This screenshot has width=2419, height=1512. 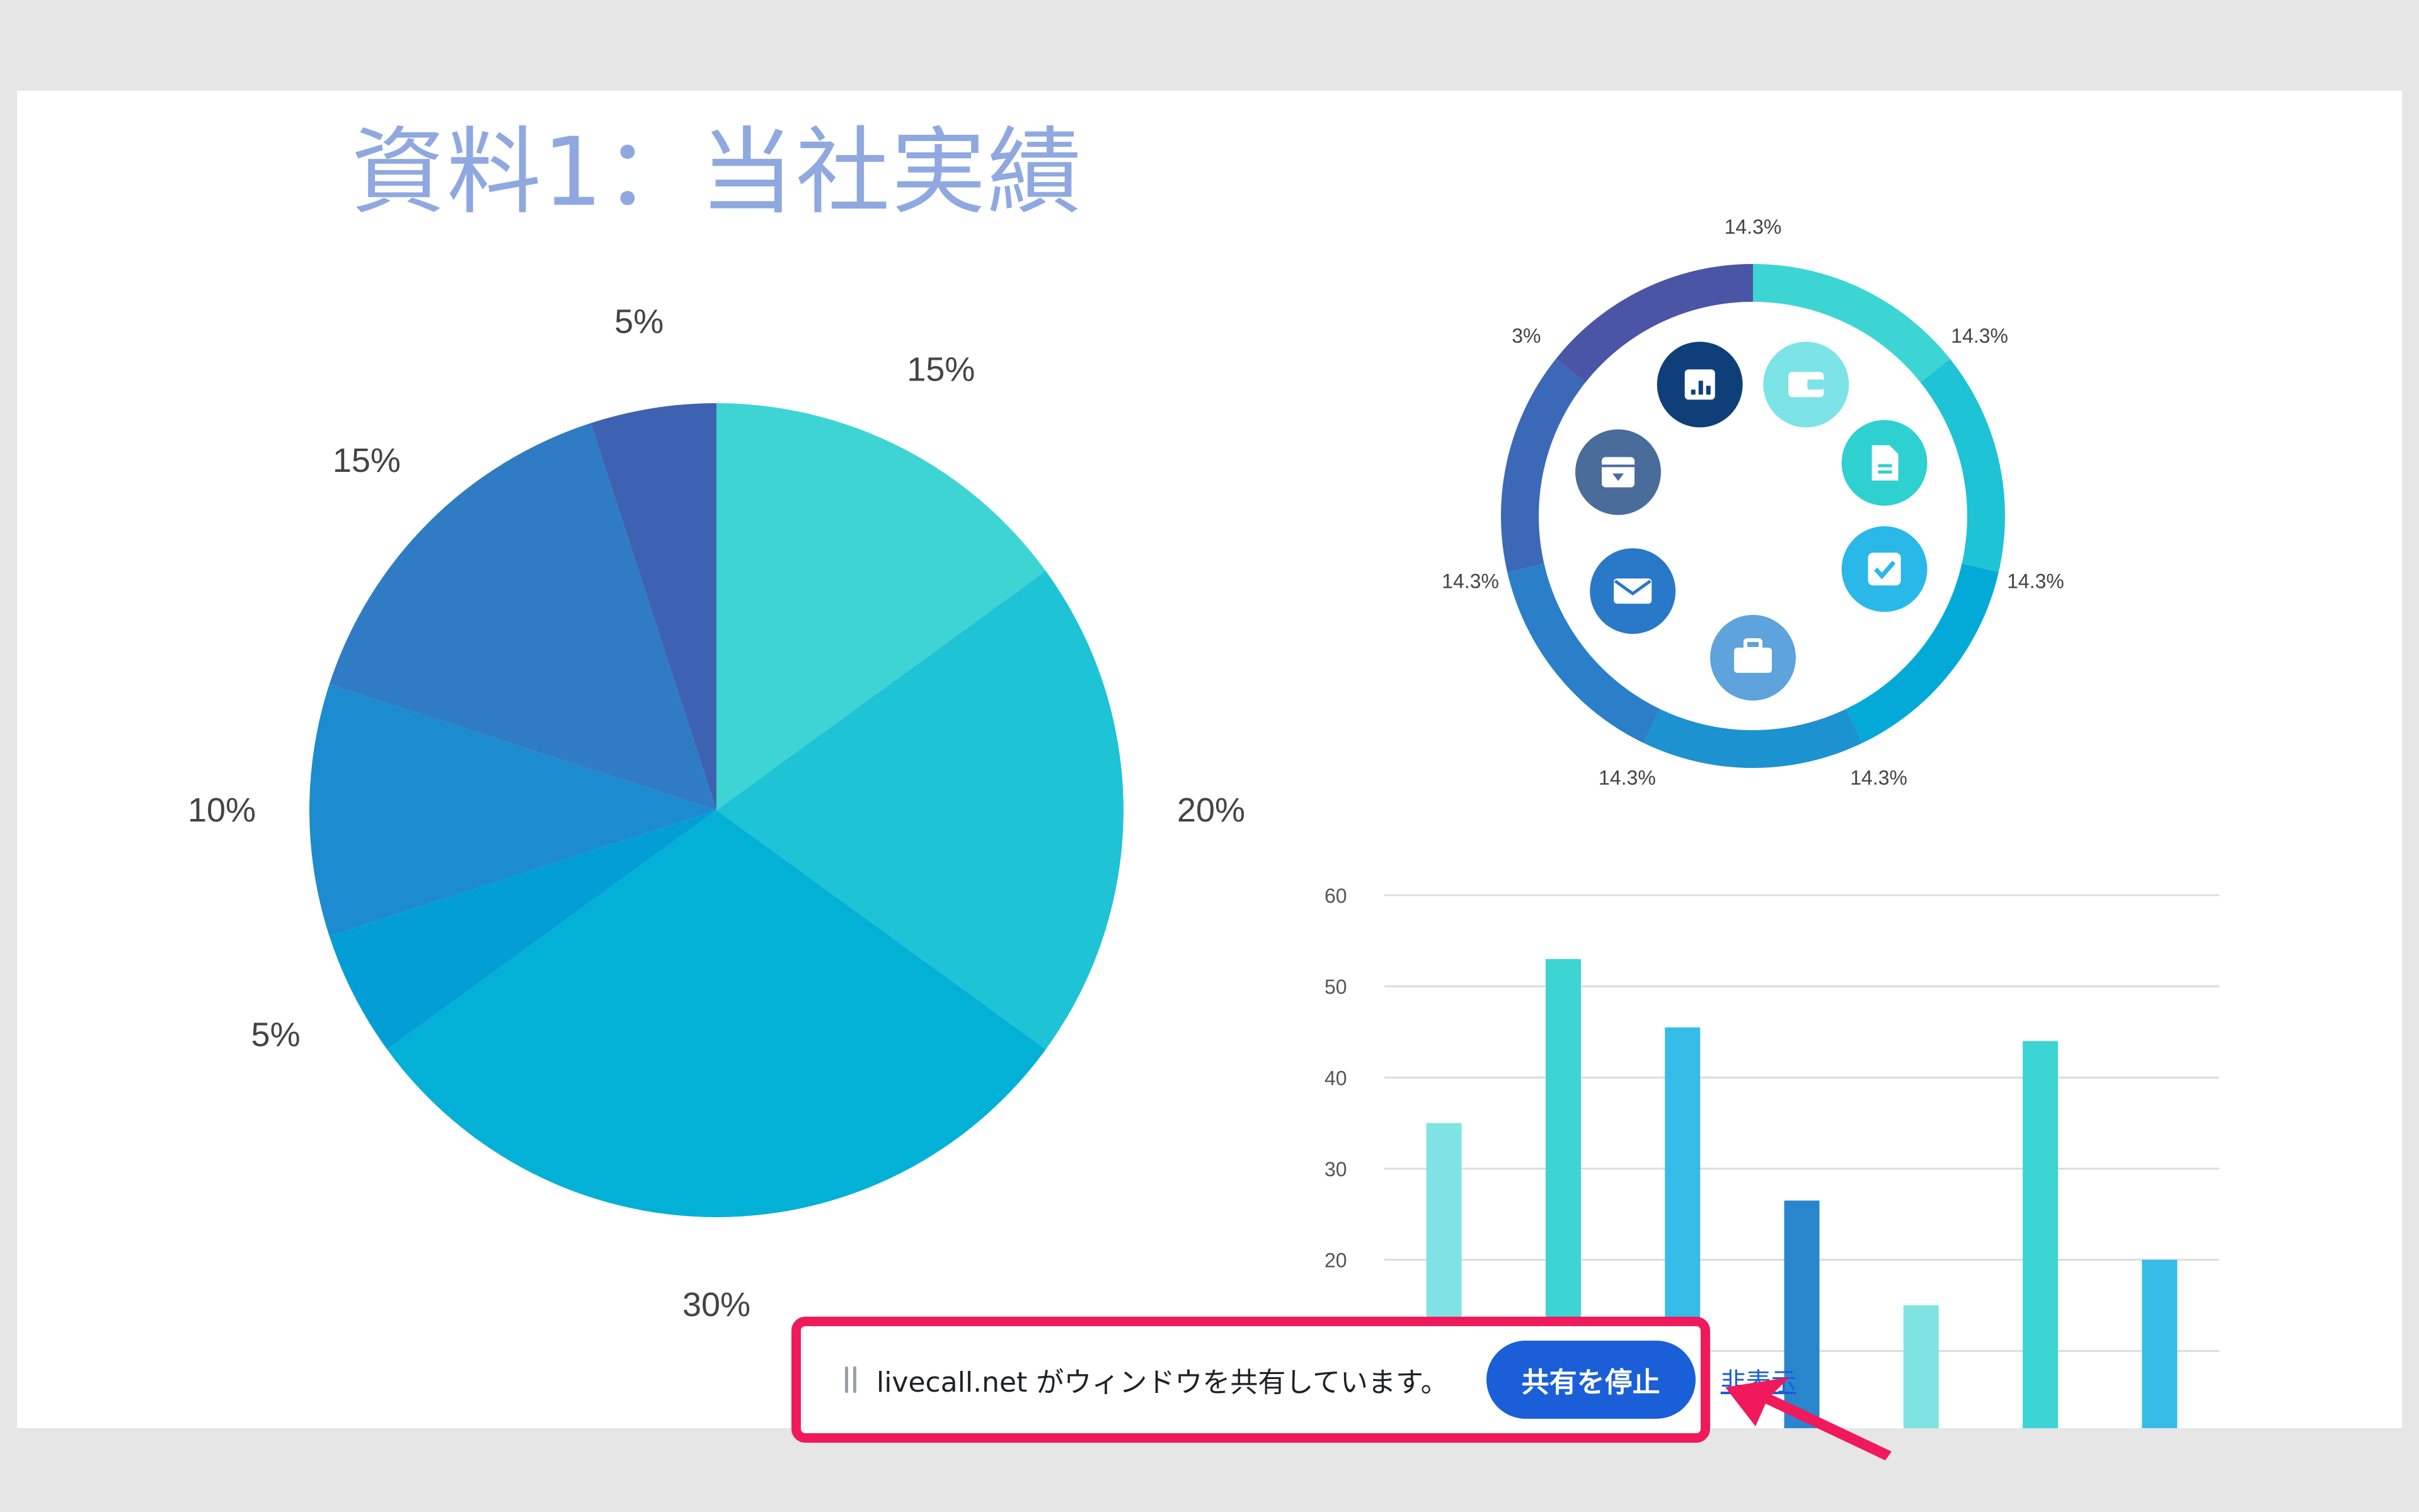 What do you see at coordinates (1808, 1418) in the screenshot?
I see `pointer-arrow-icon` at bounding box center [1808, 1418].